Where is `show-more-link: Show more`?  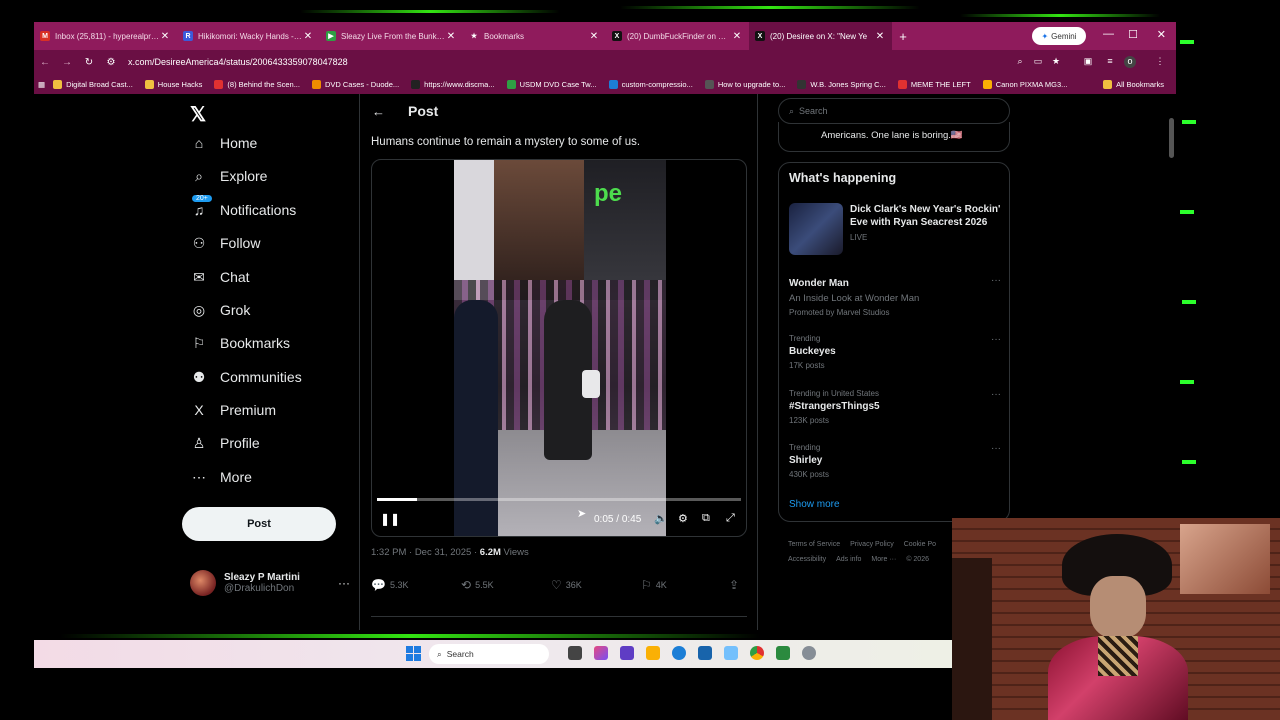 show-more-link: Show more is located at coordinates (814, 504).